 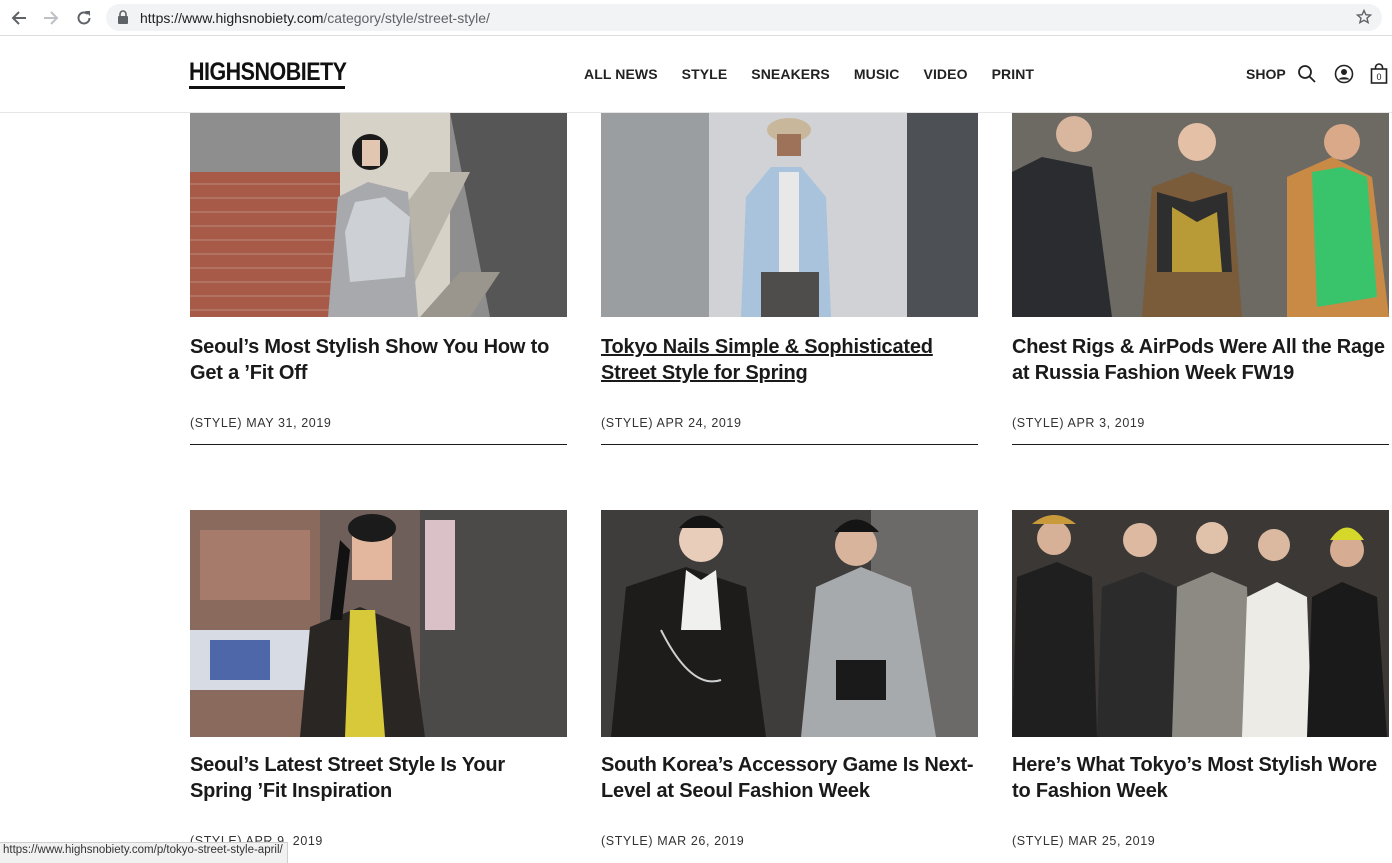 I want to click on logo-underline, so click(x=267, y=87).